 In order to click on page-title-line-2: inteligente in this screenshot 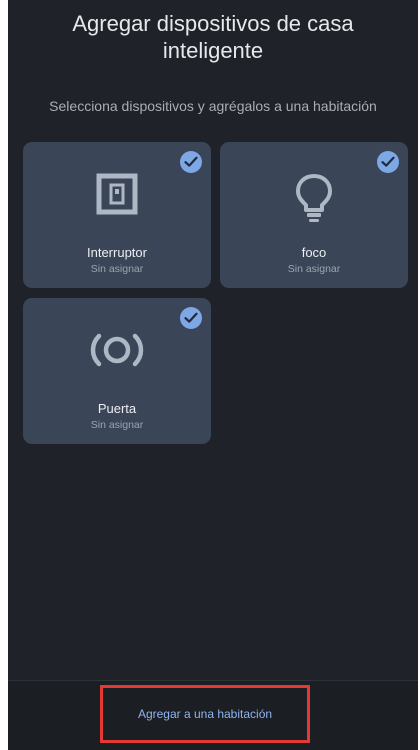, I will do `click(213, 50)`.